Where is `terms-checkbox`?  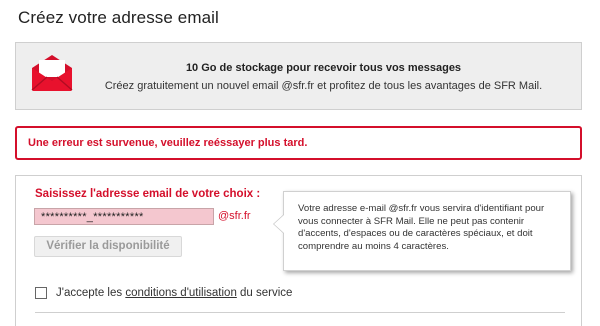
terms-checkbox is located at coordinates (41, 293).